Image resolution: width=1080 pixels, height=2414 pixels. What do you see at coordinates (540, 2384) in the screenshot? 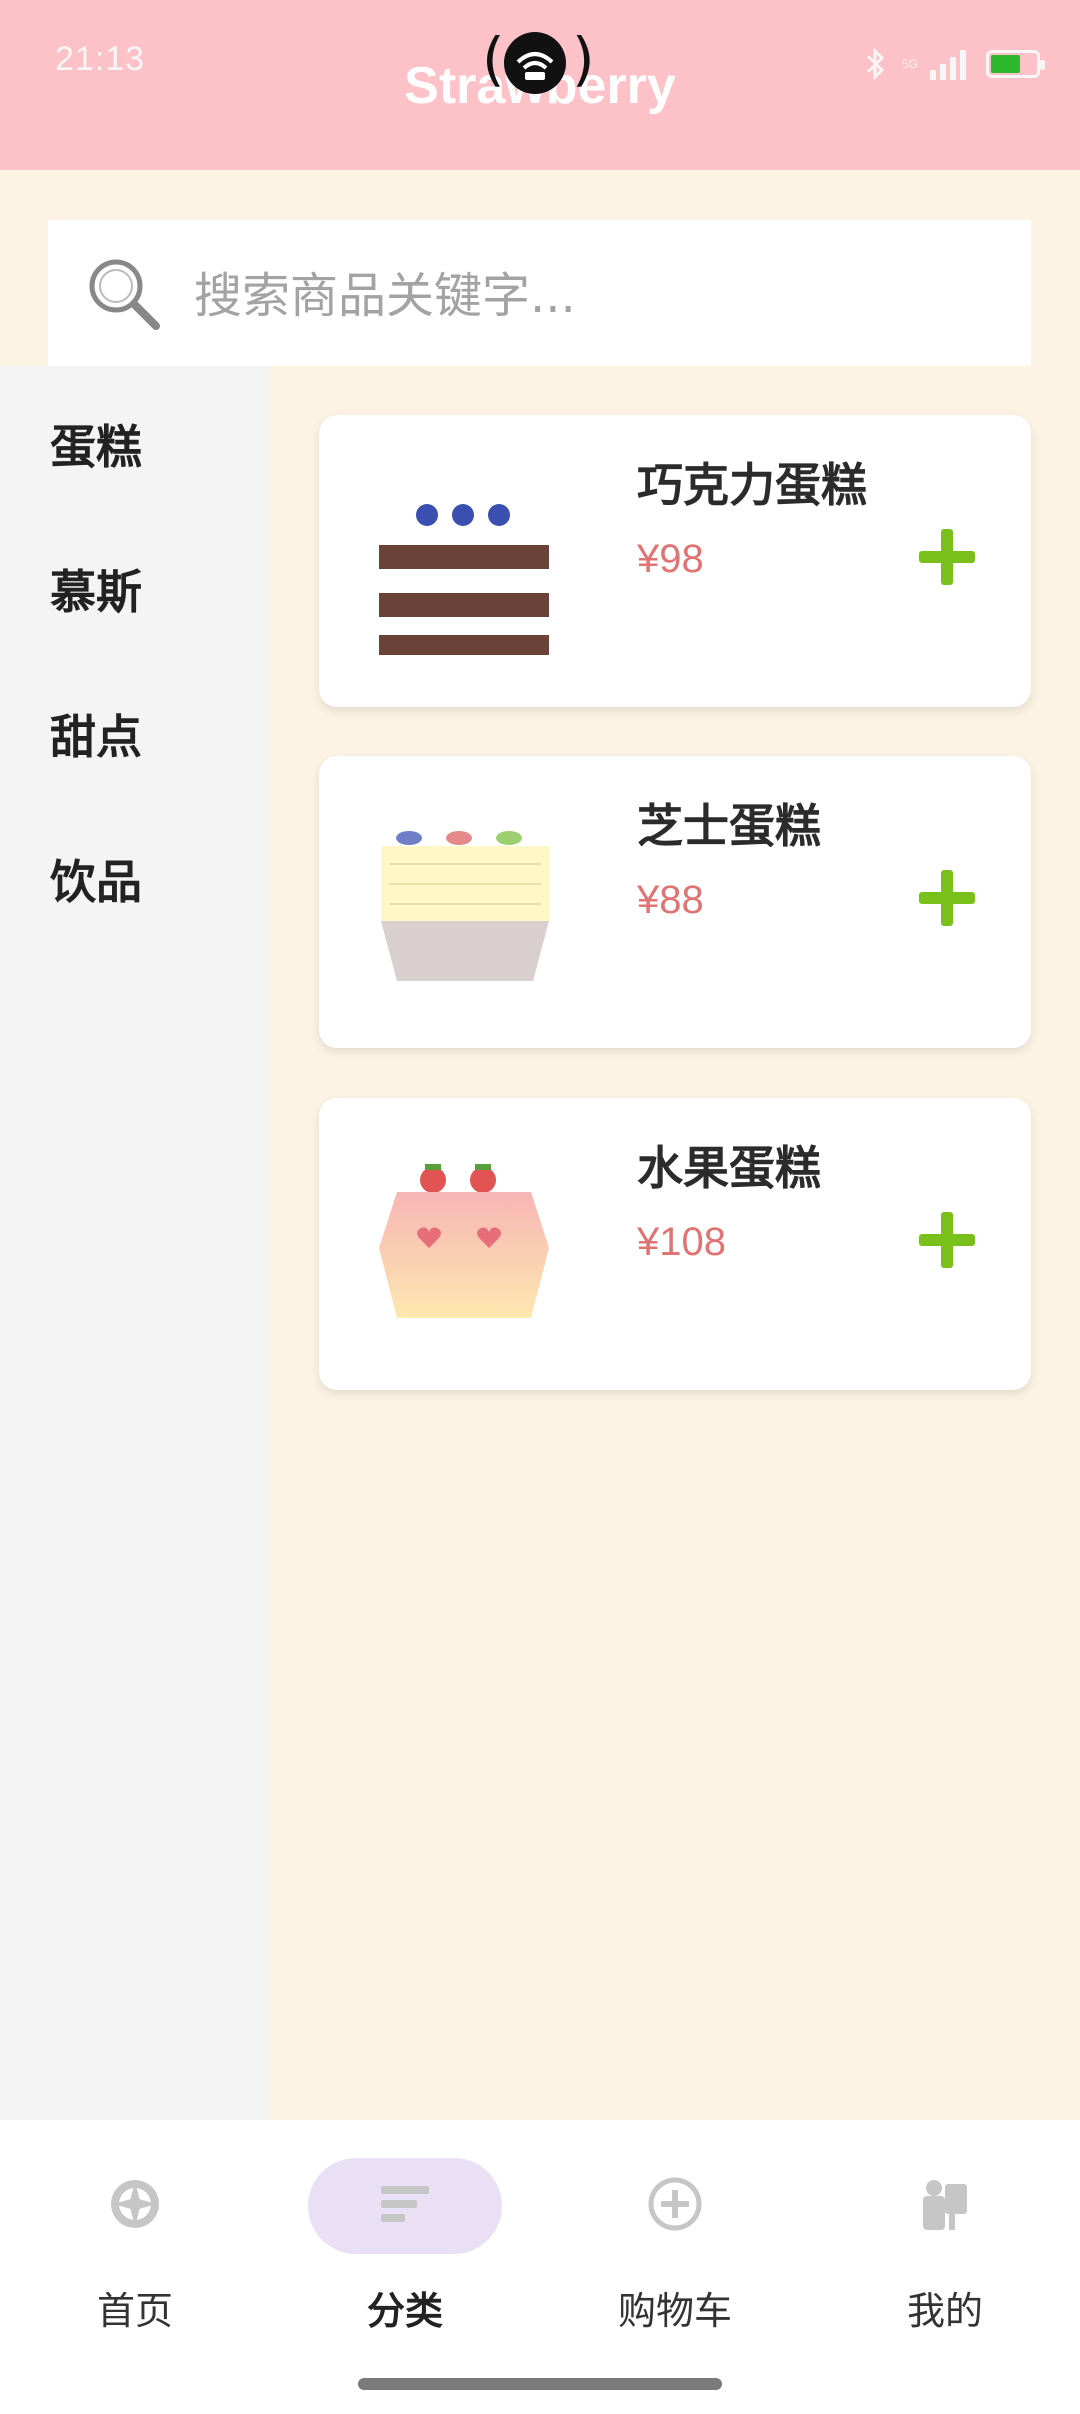
I see `home-indicator` at bounding box center [540, 2384].